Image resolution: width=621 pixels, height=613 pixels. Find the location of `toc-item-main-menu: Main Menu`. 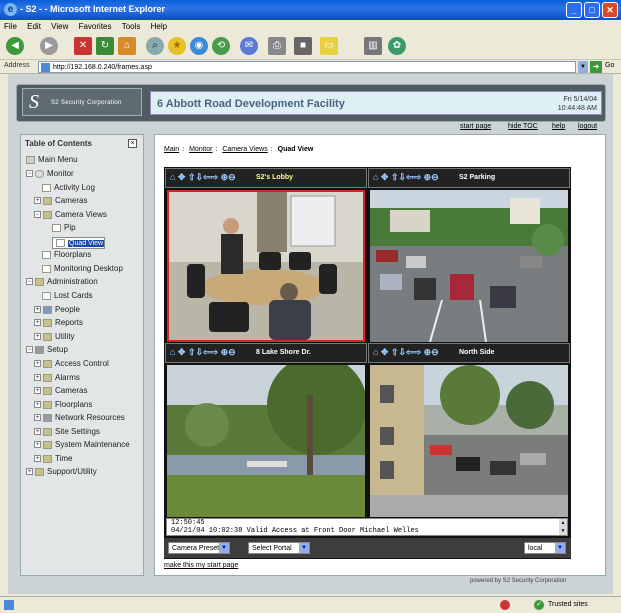

toc-item-main-menu: Main Menu is located at coordinates (52, 159).